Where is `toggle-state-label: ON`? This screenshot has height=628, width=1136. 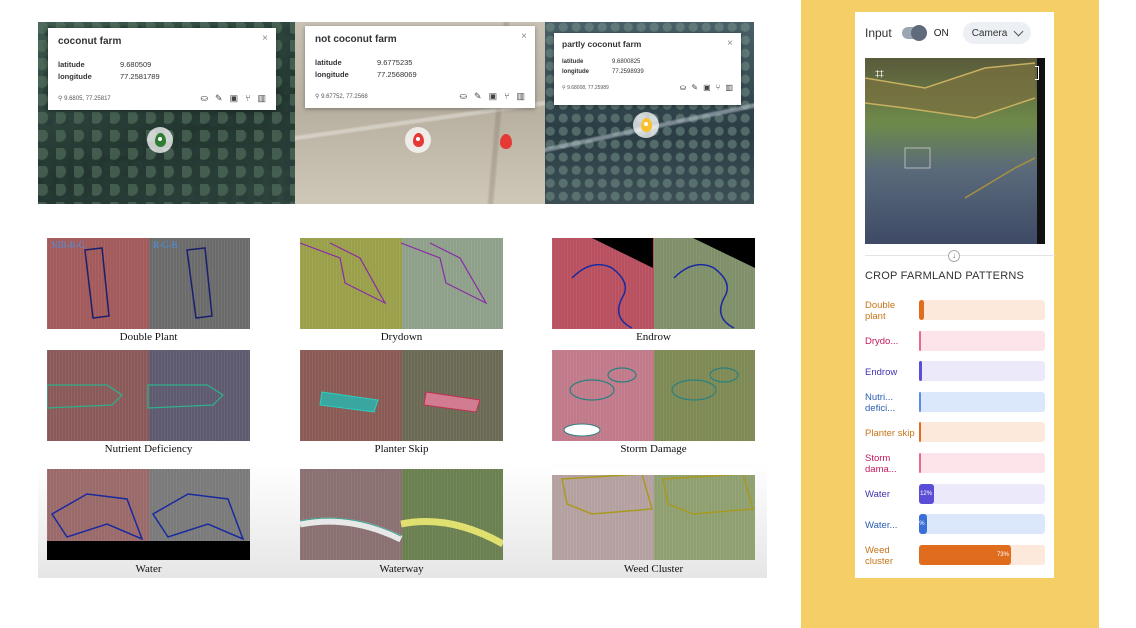
toggle-state-label: ON is located at coordinates (941, 33).